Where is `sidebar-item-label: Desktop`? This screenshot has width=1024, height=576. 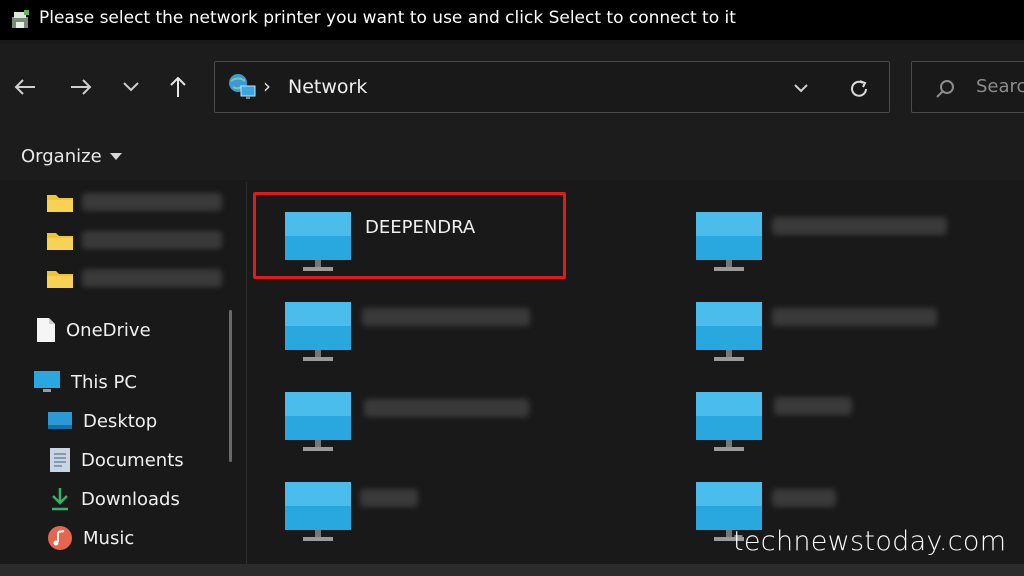 sidebar-item-label: Desktop is located at coordinates (120, 421).